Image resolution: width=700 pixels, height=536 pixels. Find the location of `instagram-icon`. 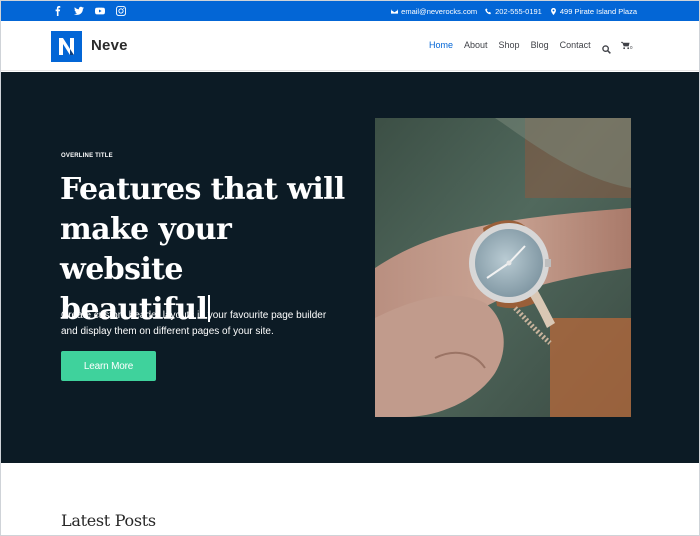

instagram-icon is located at coordinates (121, 11).